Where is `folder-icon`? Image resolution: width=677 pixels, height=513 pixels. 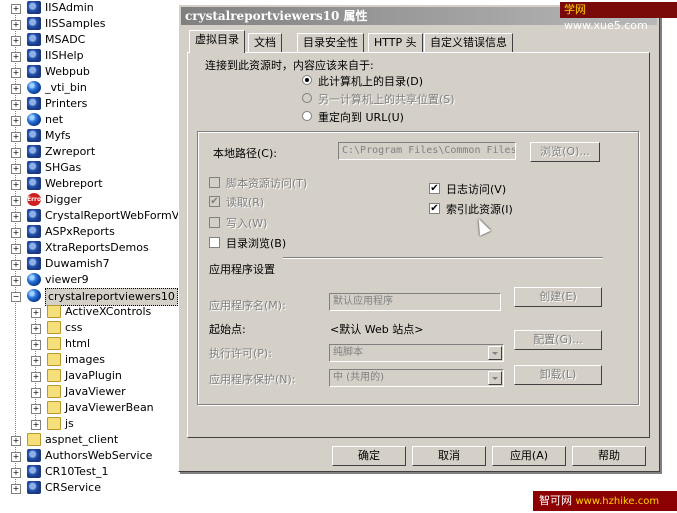
folder-icon is located at coordinates (54, 391).